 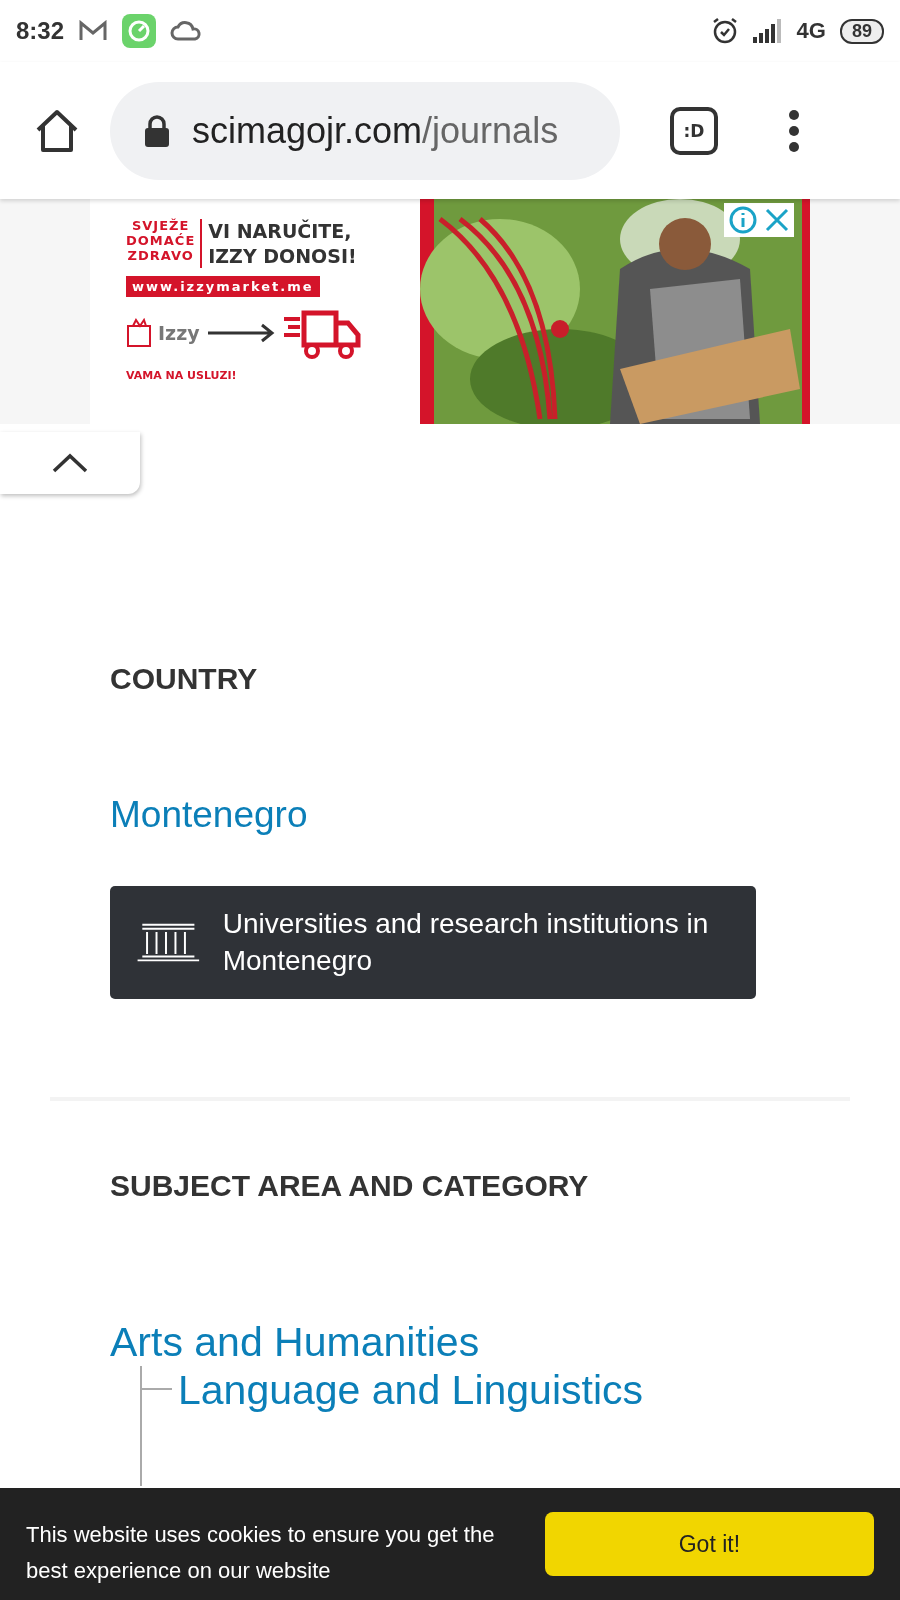 I want to click on section-heading: SUBJECT AREA AND CATEGORY, so click(x=350, y=1186).